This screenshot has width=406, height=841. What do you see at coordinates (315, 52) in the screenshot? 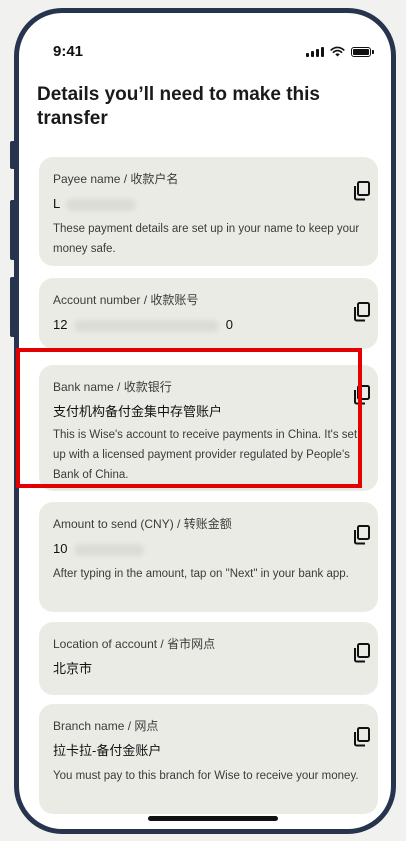
I see `cellular-signal-icon` at bounding box center [315, 52].